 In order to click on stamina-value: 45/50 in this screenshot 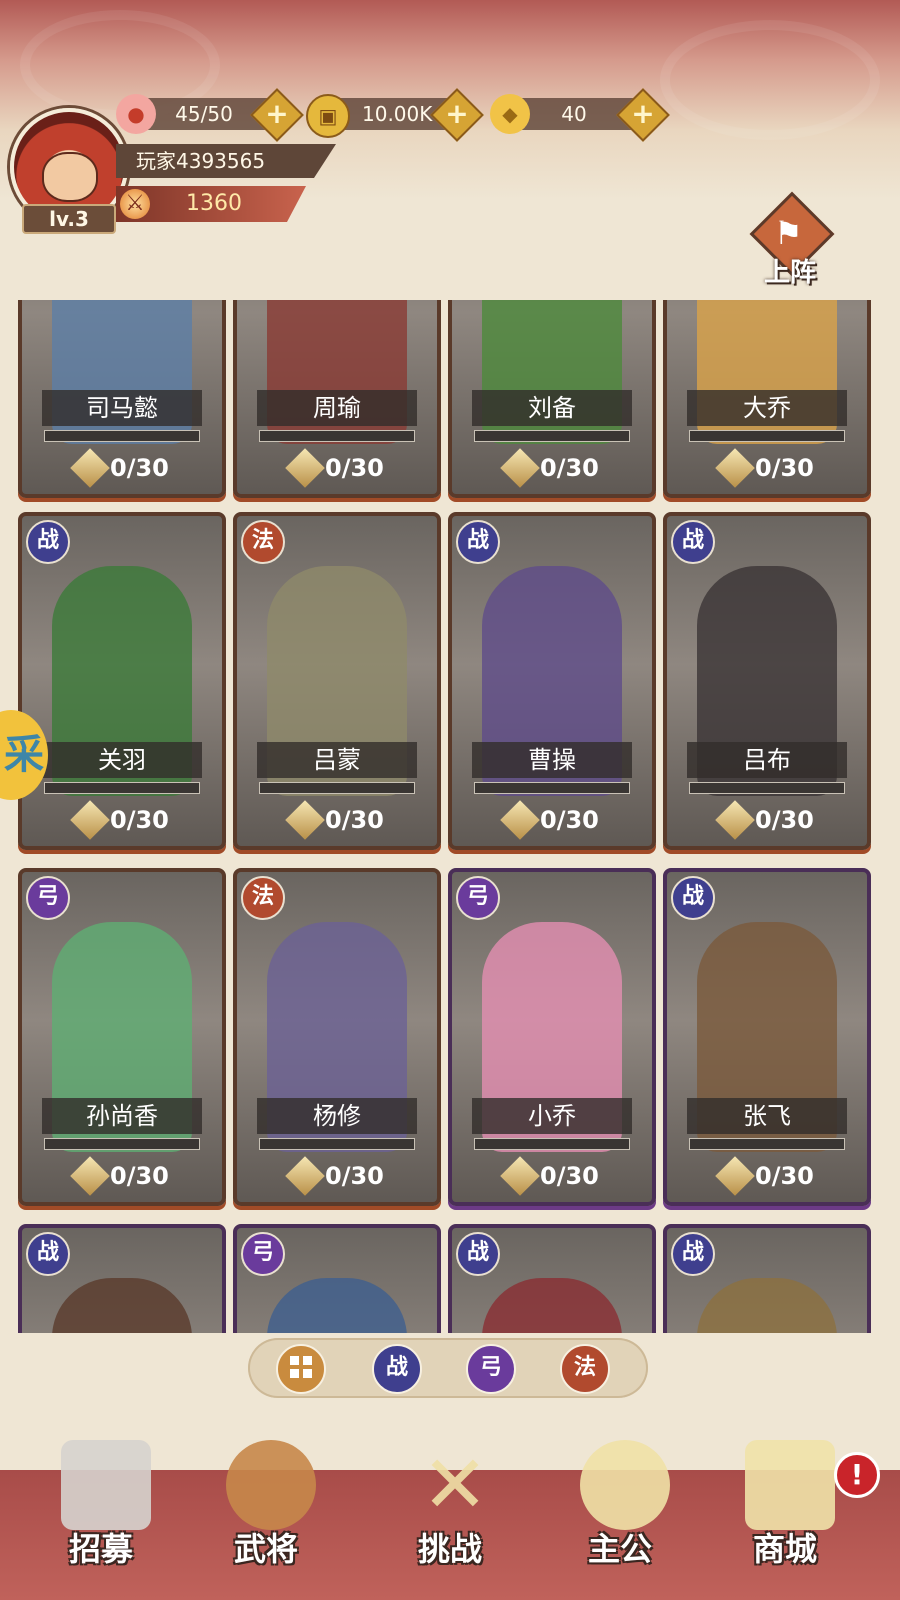, I will do `click(204, 114)`.